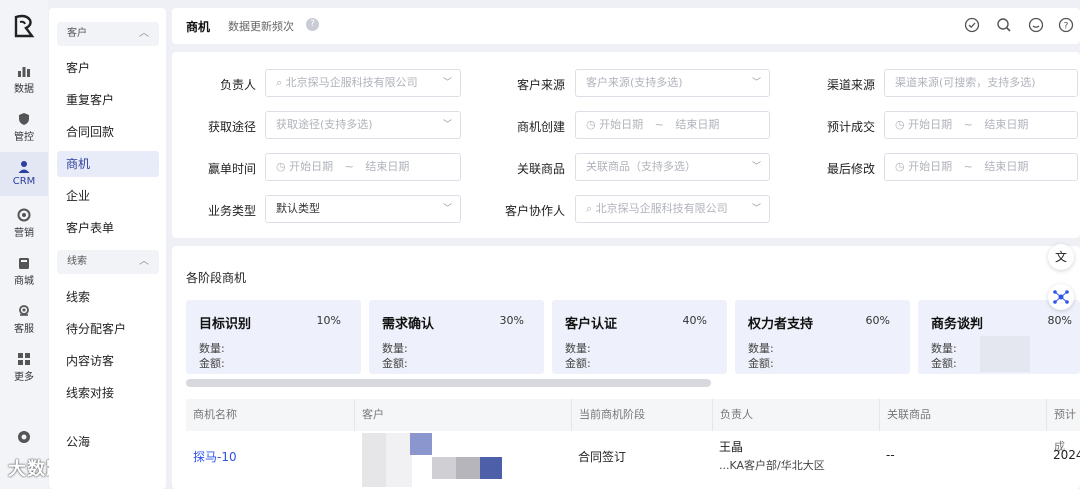  What do you see at coordinates (24, 181) in the screenshot?
I see `rail-label: CRM` at bounding box center [24, 181].